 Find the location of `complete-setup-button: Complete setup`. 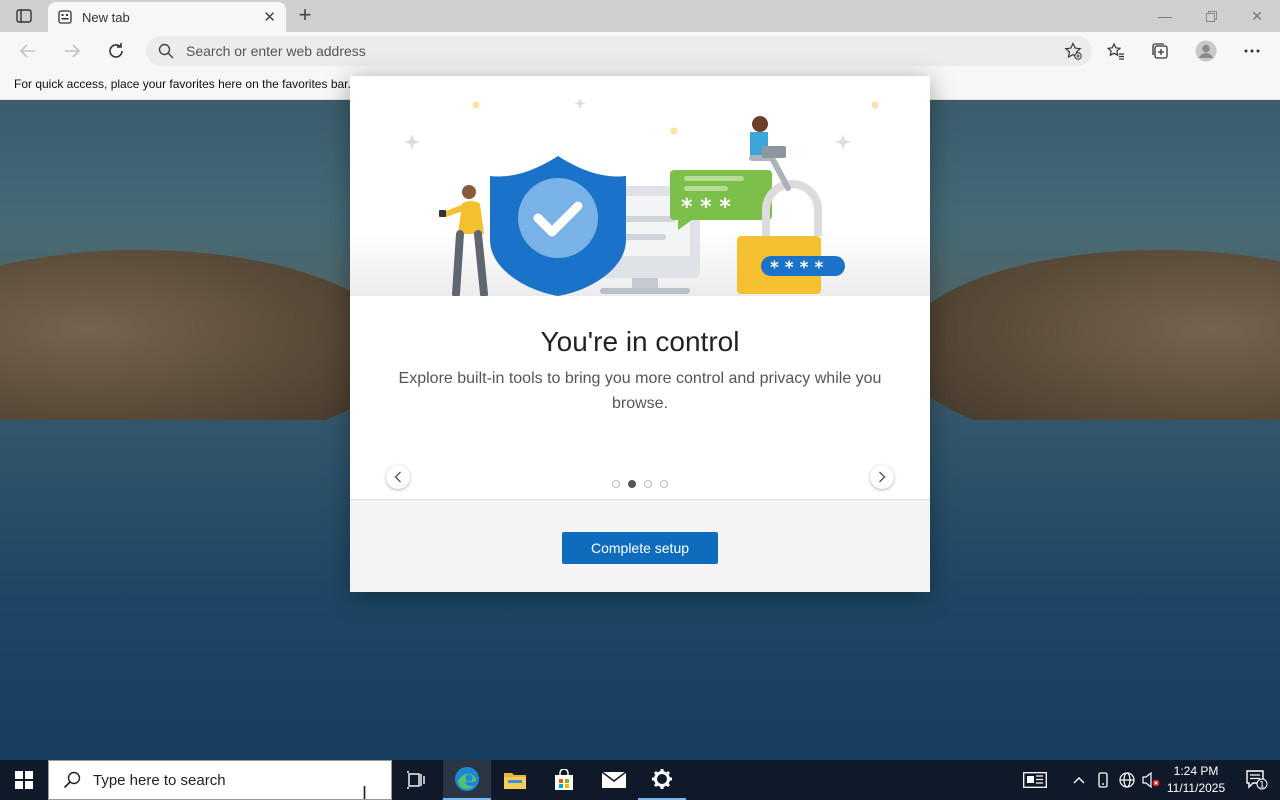

complete-setup-button: Complete setup is located at coordinates (640, 548).